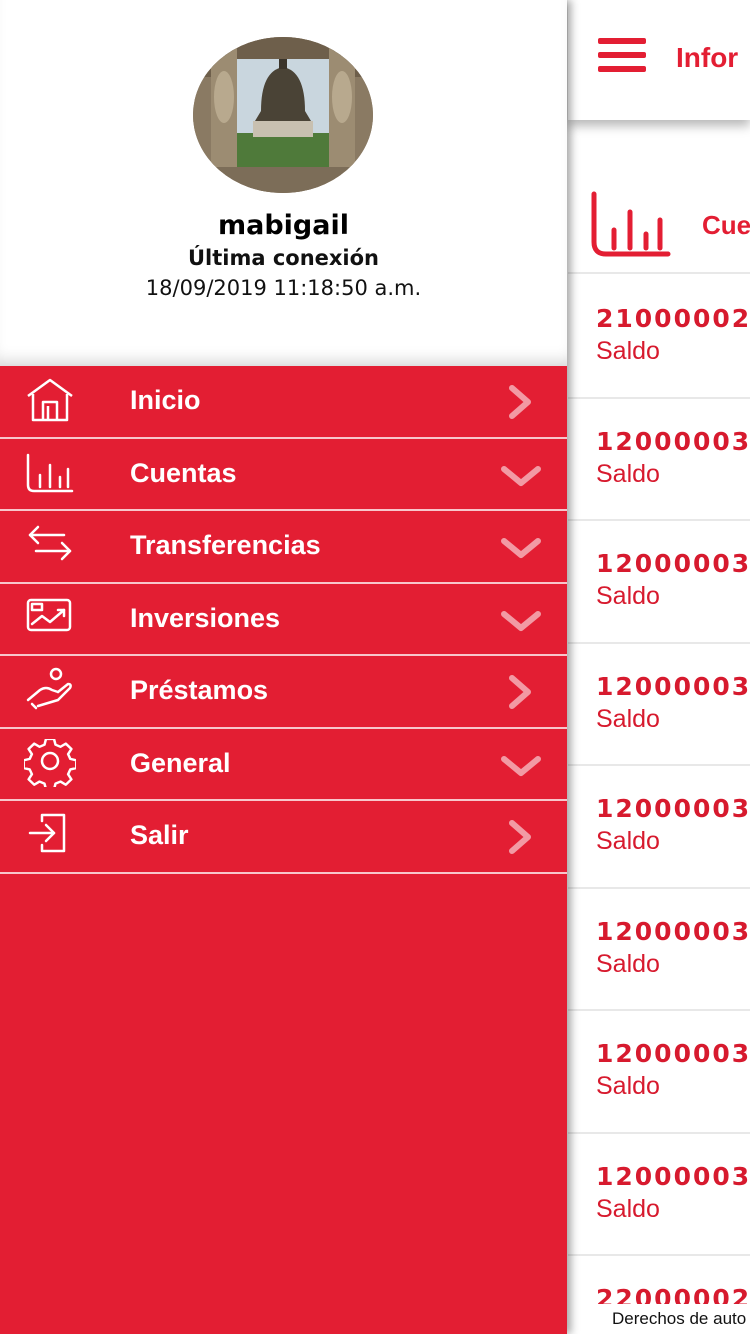  I want to click on top-bar: Infor, so click(659, 60).